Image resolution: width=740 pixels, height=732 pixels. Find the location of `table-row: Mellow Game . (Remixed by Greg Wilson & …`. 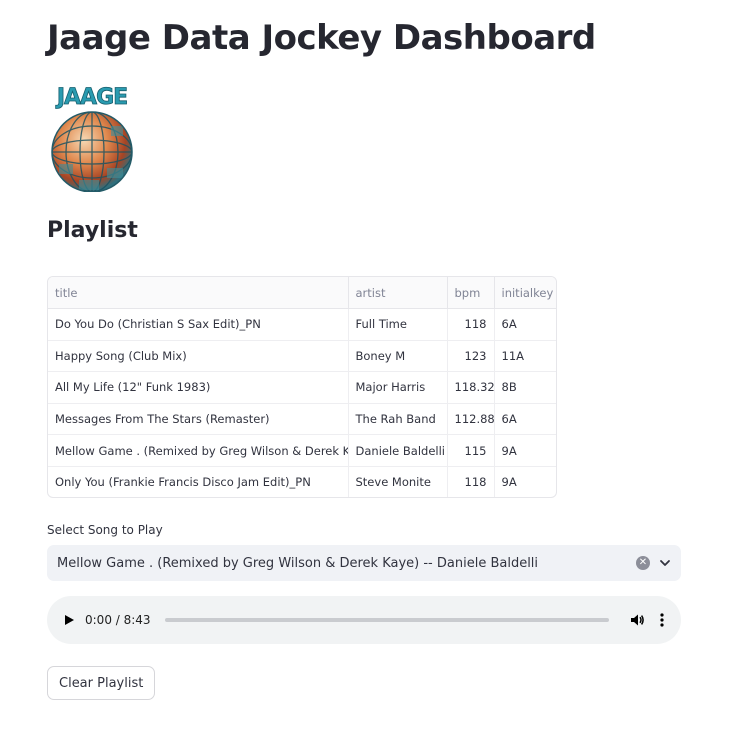

table-row: Mellow Game . (Remixed by Greg Wilson & … is located at coordinates (302, 450).